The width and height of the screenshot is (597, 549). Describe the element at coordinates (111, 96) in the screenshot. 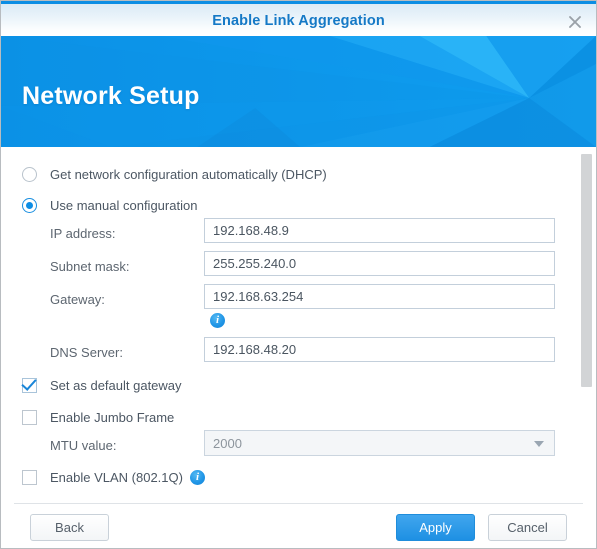

I see `page-title: Network Setup` at that location.